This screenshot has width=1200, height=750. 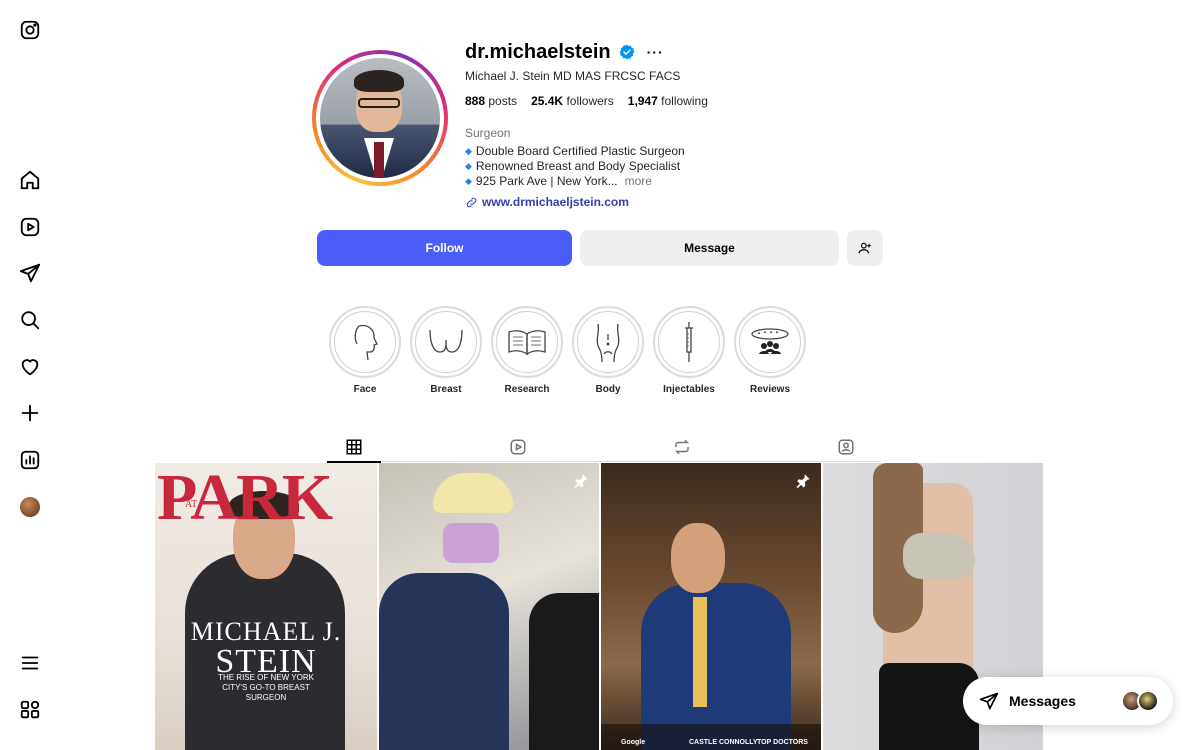 I want to click on portrait-face, so click(x=698, y=558).